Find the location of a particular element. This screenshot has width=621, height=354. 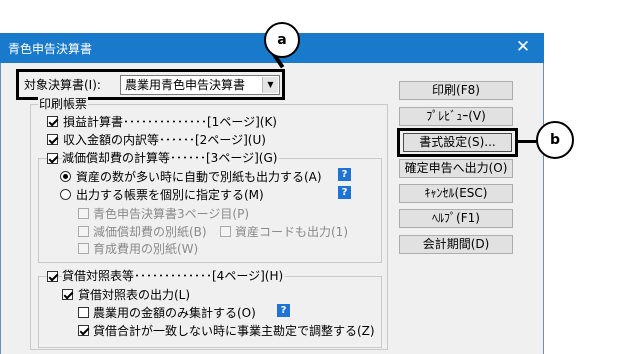

agri-only-label: 農業用の金額のみ集計する(O) is located at coordinates (174, 313).